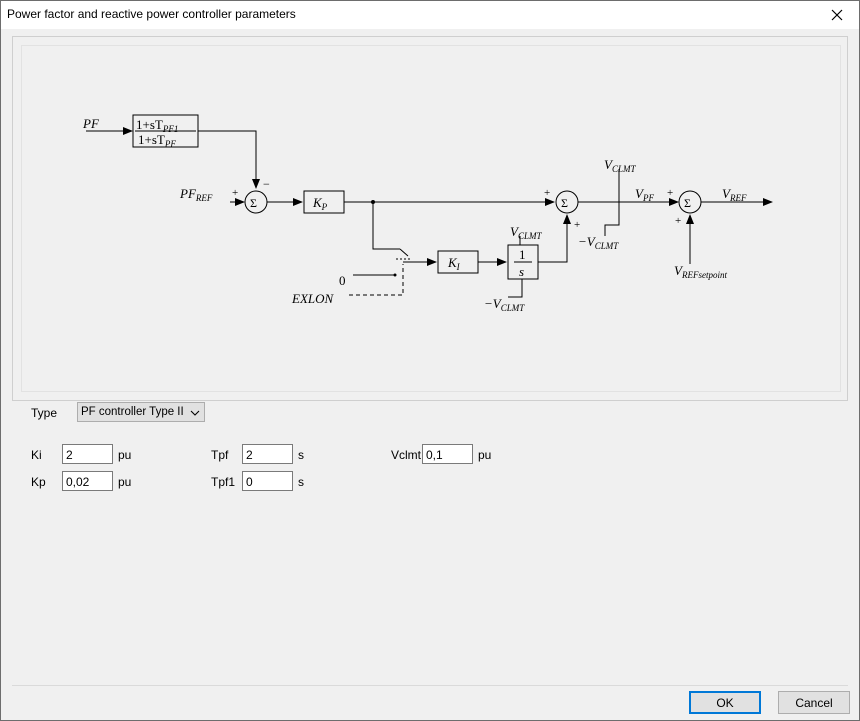  What do you see at coordinates (87, 481) in the screenshot?
I see `kp-input: 0,02` at bounding box center [87, 481].